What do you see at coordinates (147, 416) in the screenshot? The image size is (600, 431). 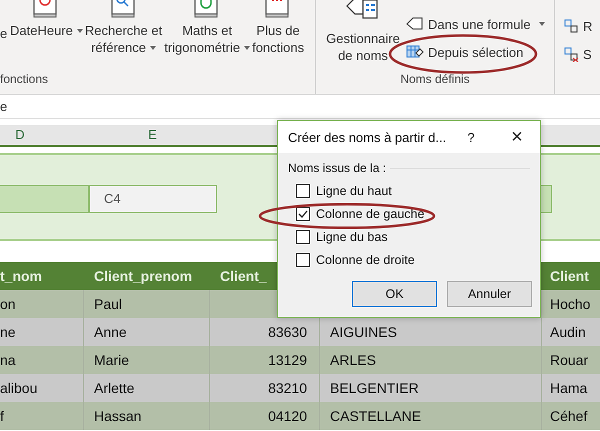 I see `table-cell: Hassan` at bounding box center [147, 416].